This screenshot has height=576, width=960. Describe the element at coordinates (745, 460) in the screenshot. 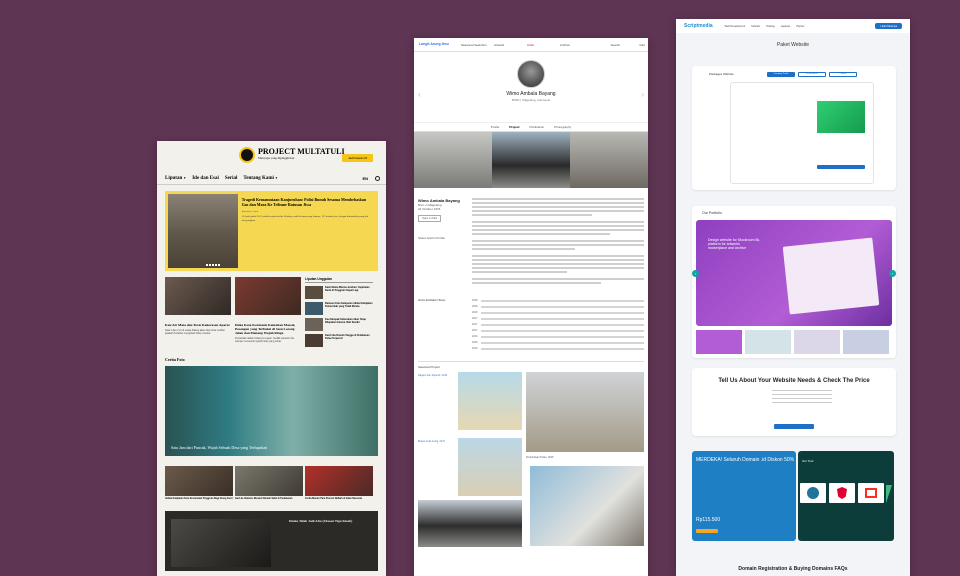

I see `promo-title: MERDEKA! Seluruh Domain .id Diskon 50%` at that location.